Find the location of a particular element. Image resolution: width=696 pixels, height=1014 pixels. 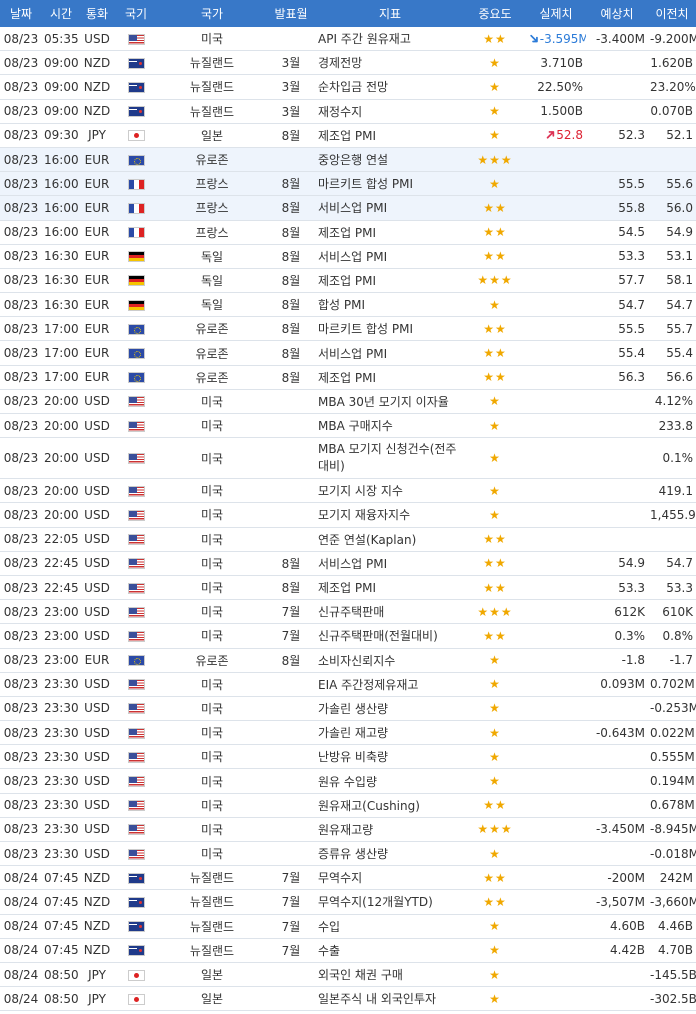

table-row: 08/24 07:45 NZD 뉴질랜드 7월 무역수지 ★★ -200M 242M is located at coordinates (348, 878).